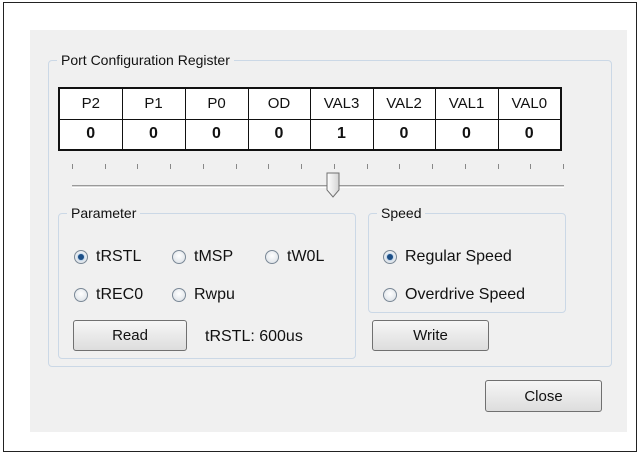  What do you see at coordinates (341, 103) in the screenshot?
I see `register-header-cell: VAL3` at bounding box center [341, 103].